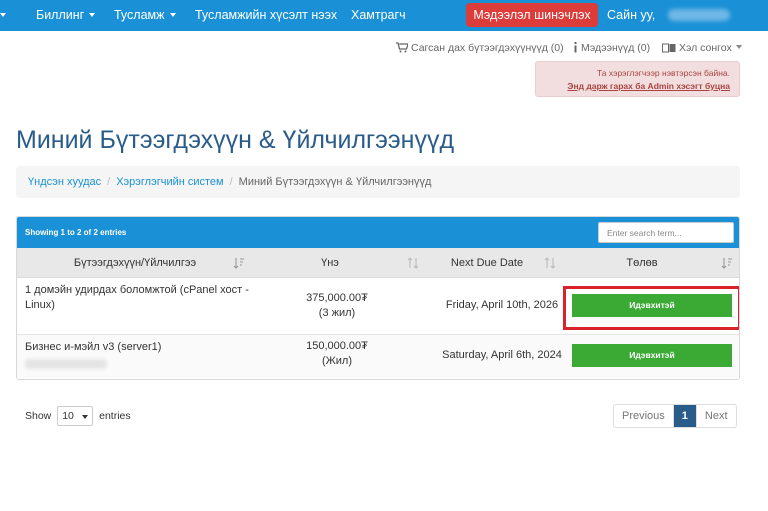  Describe the element at coordinates (3, 15) in the screenshot. I see `nav-item-home-caret` at that location.